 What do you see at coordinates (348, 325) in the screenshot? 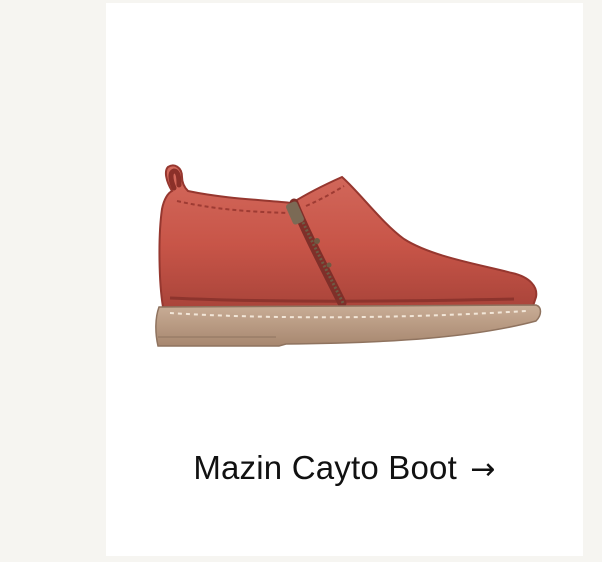
I see `boot-sole` at bounding box center [348, 325].